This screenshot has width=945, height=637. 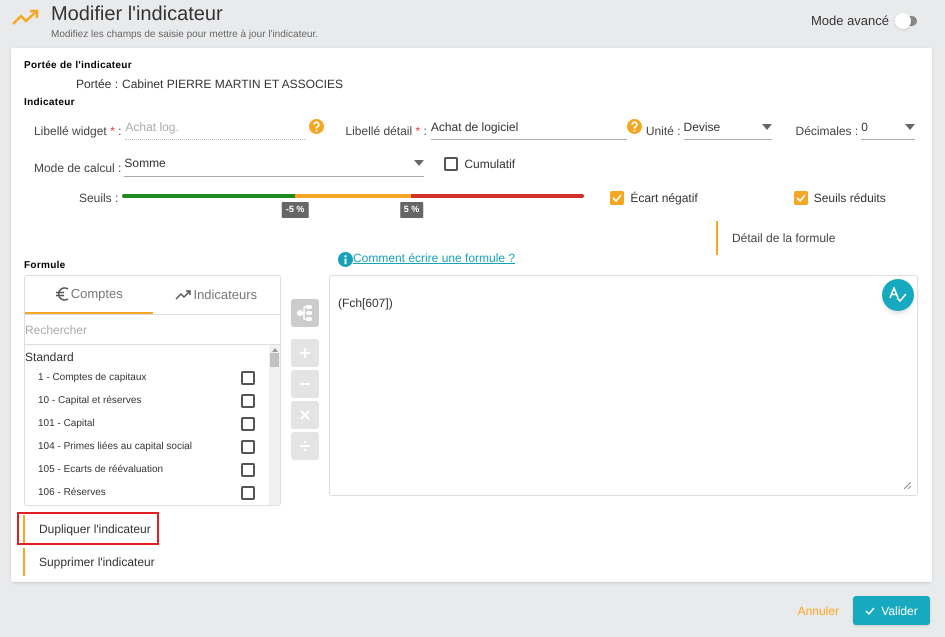 I want to click on field-label: Libellé détail * :, so click(x=386, y=131).